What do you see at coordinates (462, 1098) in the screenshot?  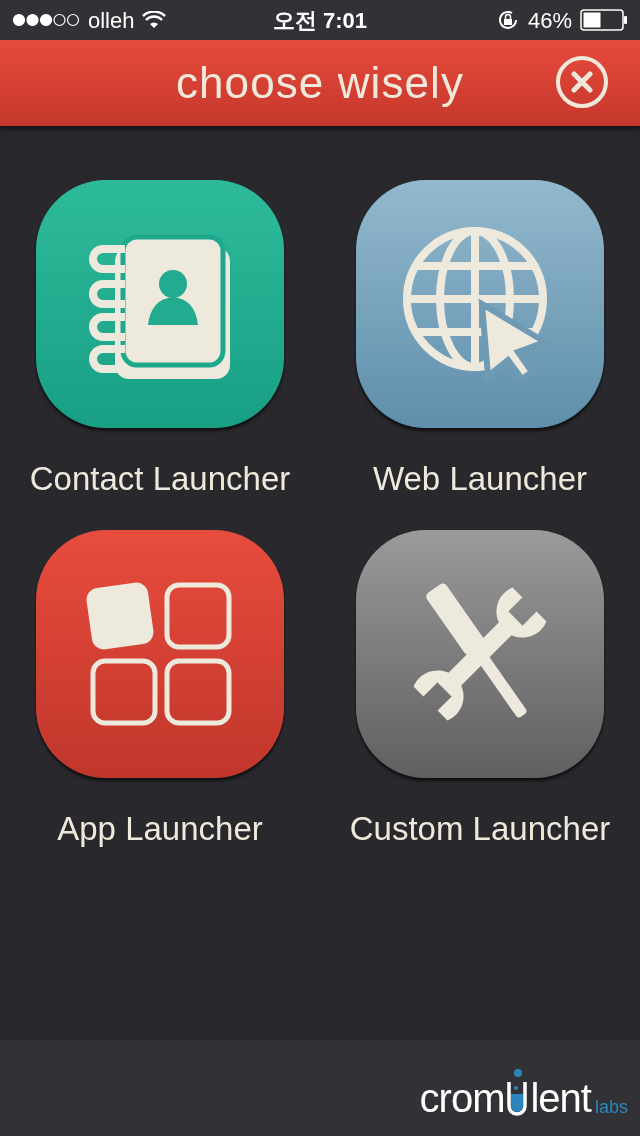 I see `logo-text: crom` at bounding box center [462, 1098].